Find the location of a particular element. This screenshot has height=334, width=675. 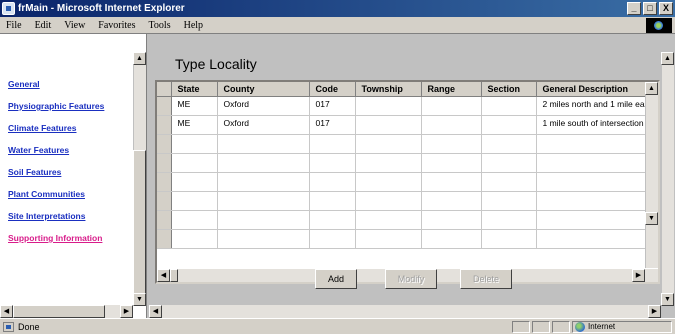

sidebar-item-water-features: Water Features is located at coordinates (56, 150).